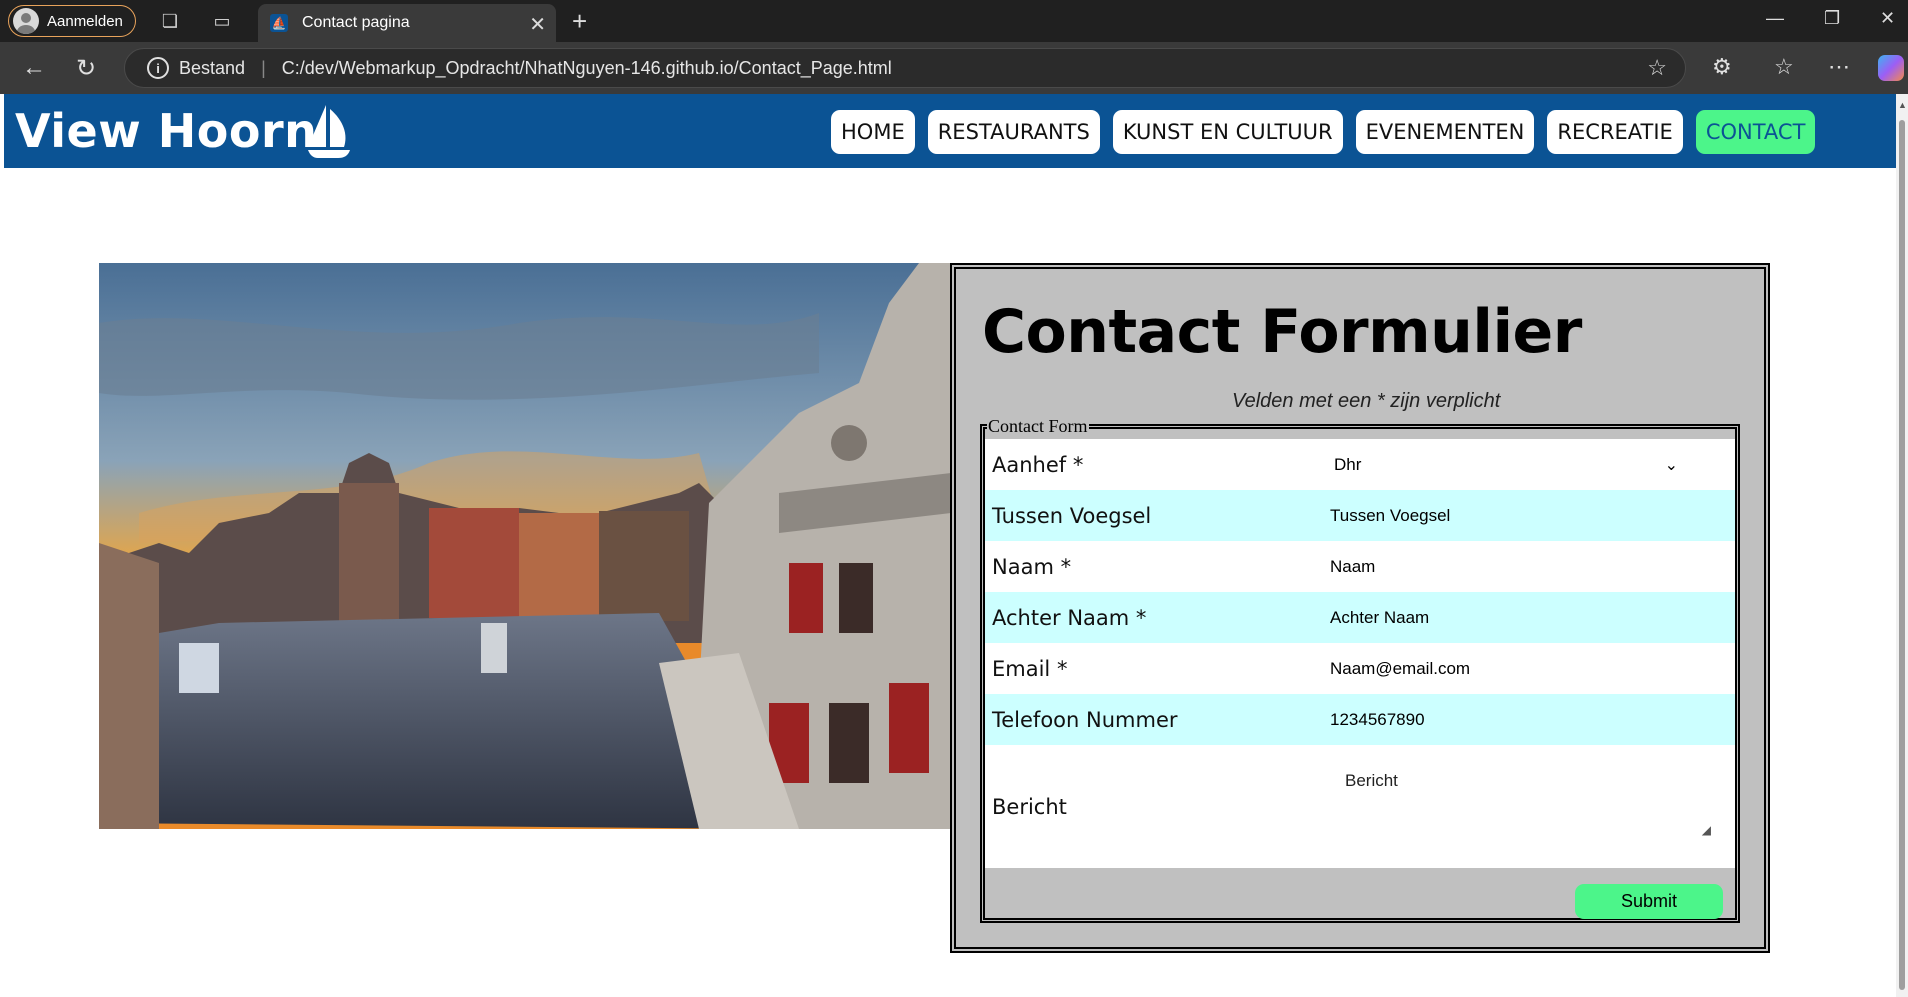  Describe the element at coordinates (1032, 566) in the screenshot. I see `naam-label: Naam *` at that location.